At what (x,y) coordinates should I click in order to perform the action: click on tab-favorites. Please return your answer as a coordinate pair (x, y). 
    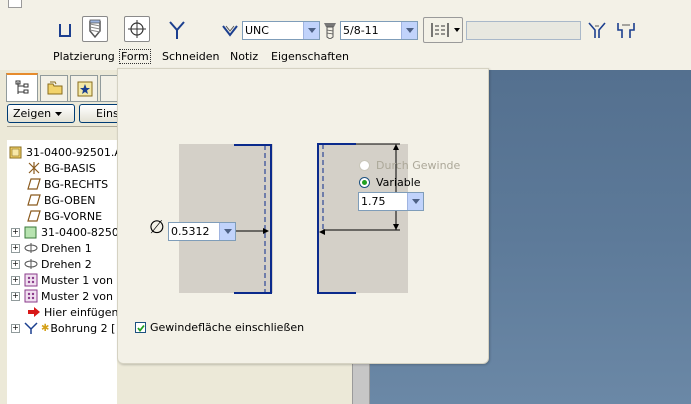
    Looking at the image, I should click on (84, 88).